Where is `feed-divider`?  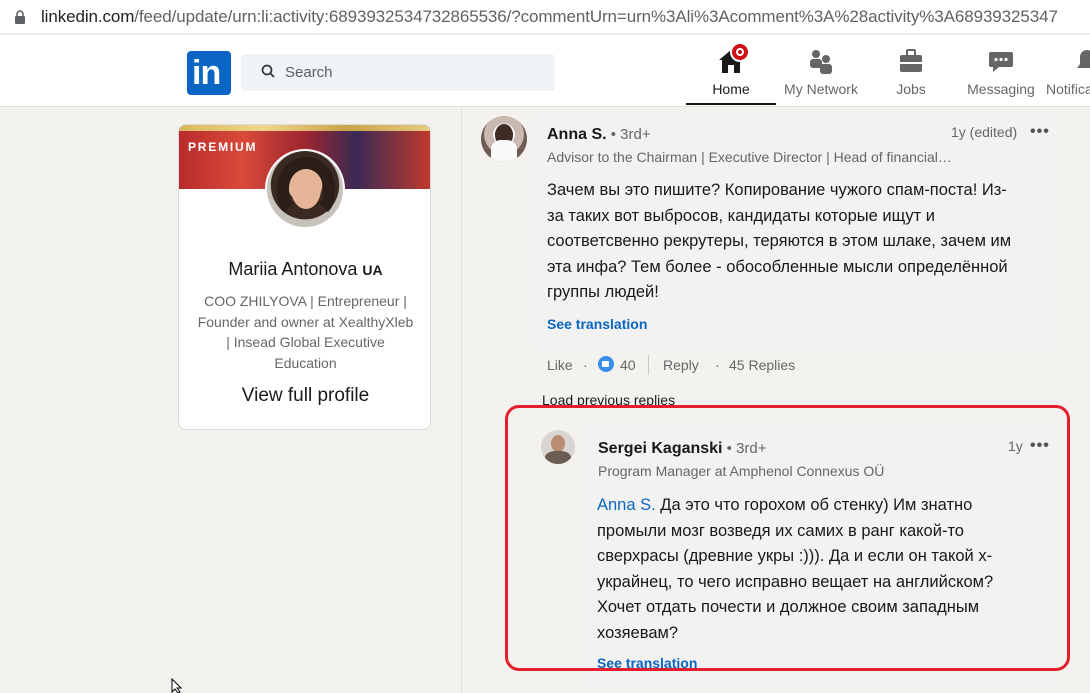
feed-divider is located at coordinates (461, 400).